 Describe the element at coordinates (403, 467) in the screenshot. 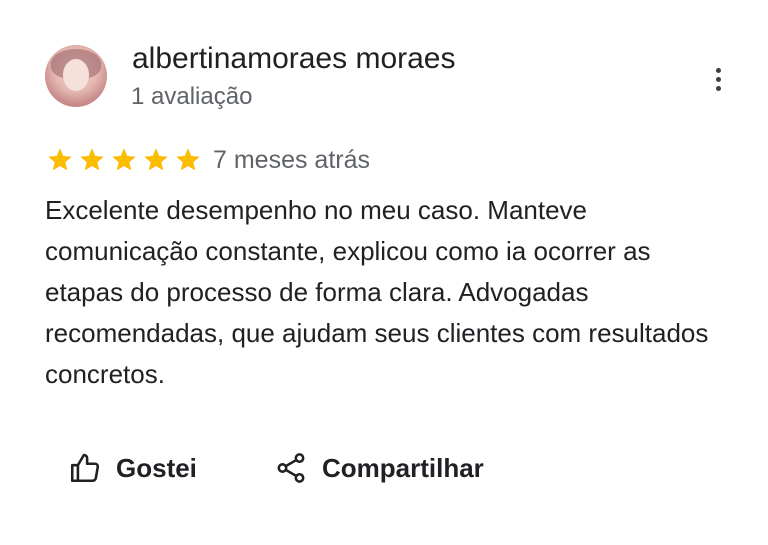

I see `share-label: Compartilhar` at that location.